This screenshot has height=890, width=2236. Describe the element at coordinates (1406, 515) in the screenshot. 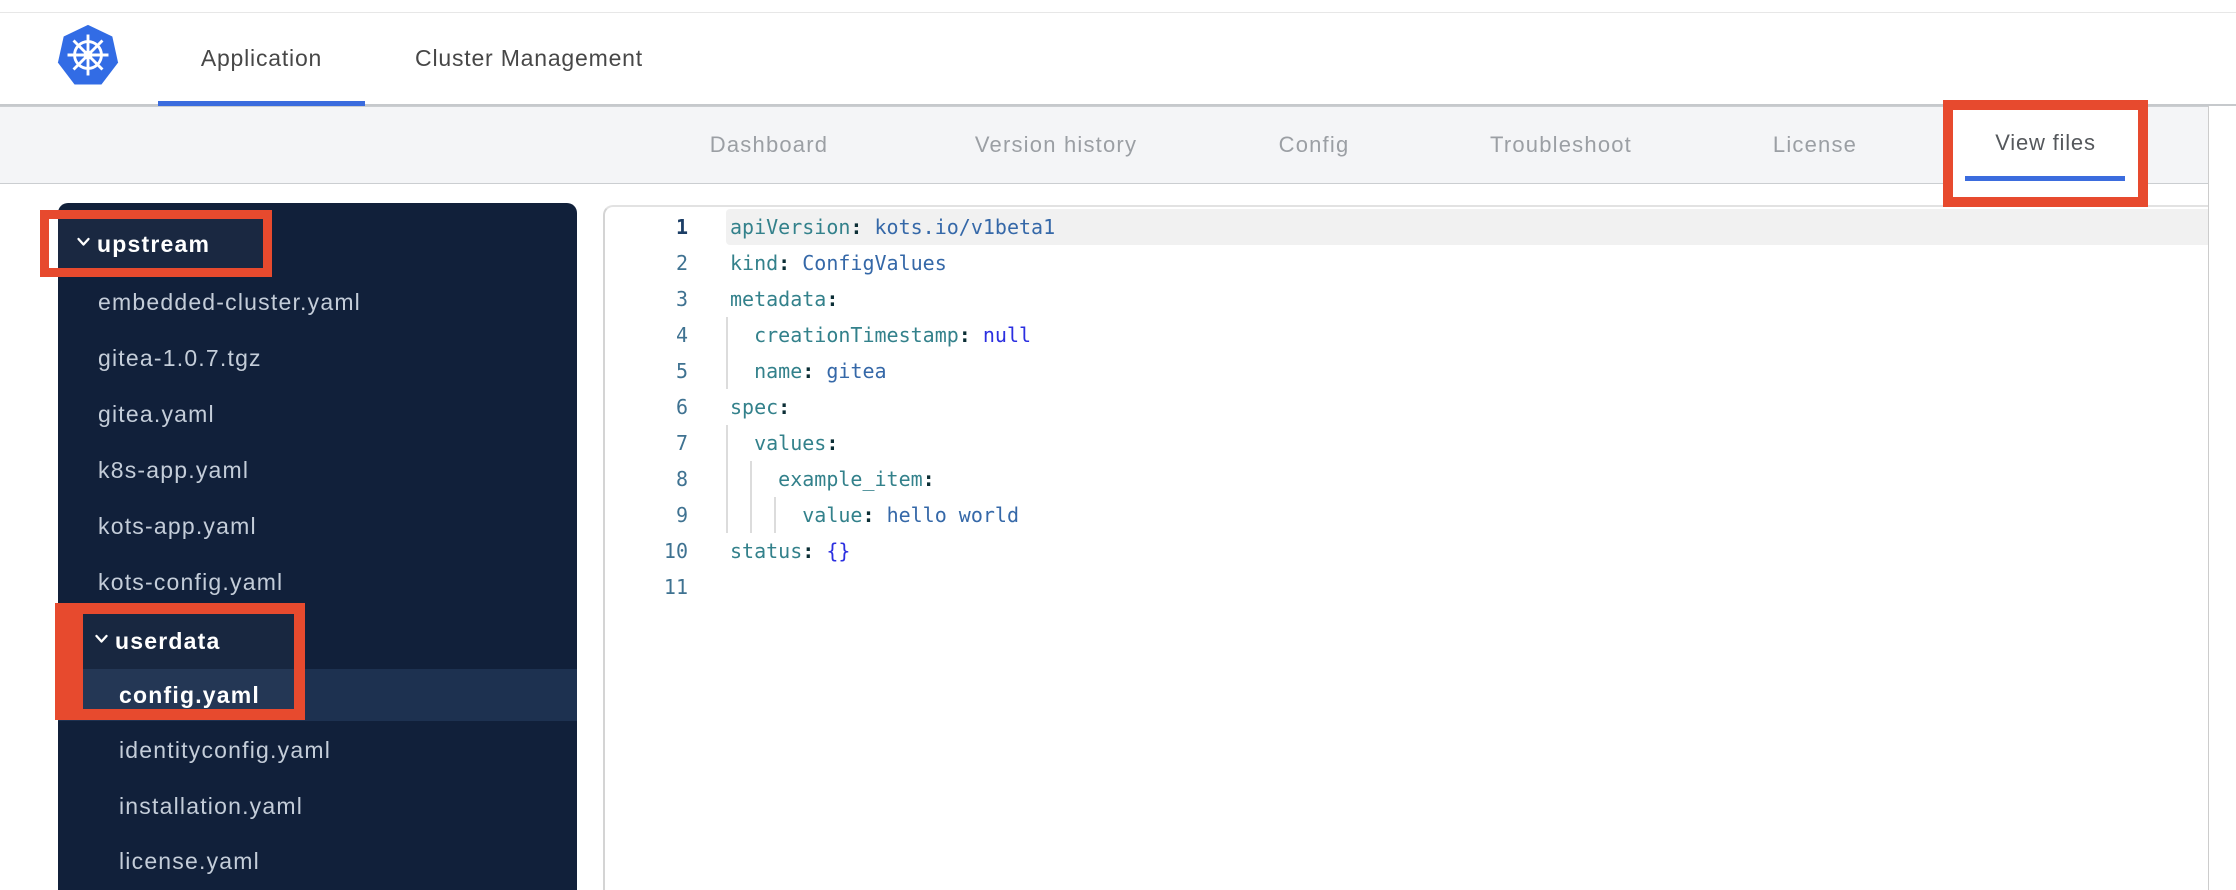

I see `code-line-9: 9 value: hello world` at that location.